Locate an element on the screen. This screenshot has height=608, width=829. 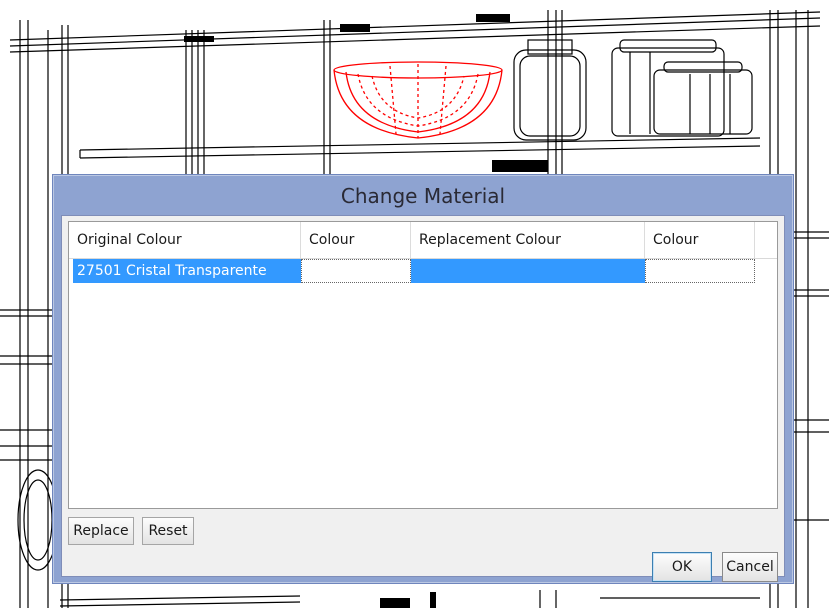
replace-button: Replace is located at coordinates (101, 531).